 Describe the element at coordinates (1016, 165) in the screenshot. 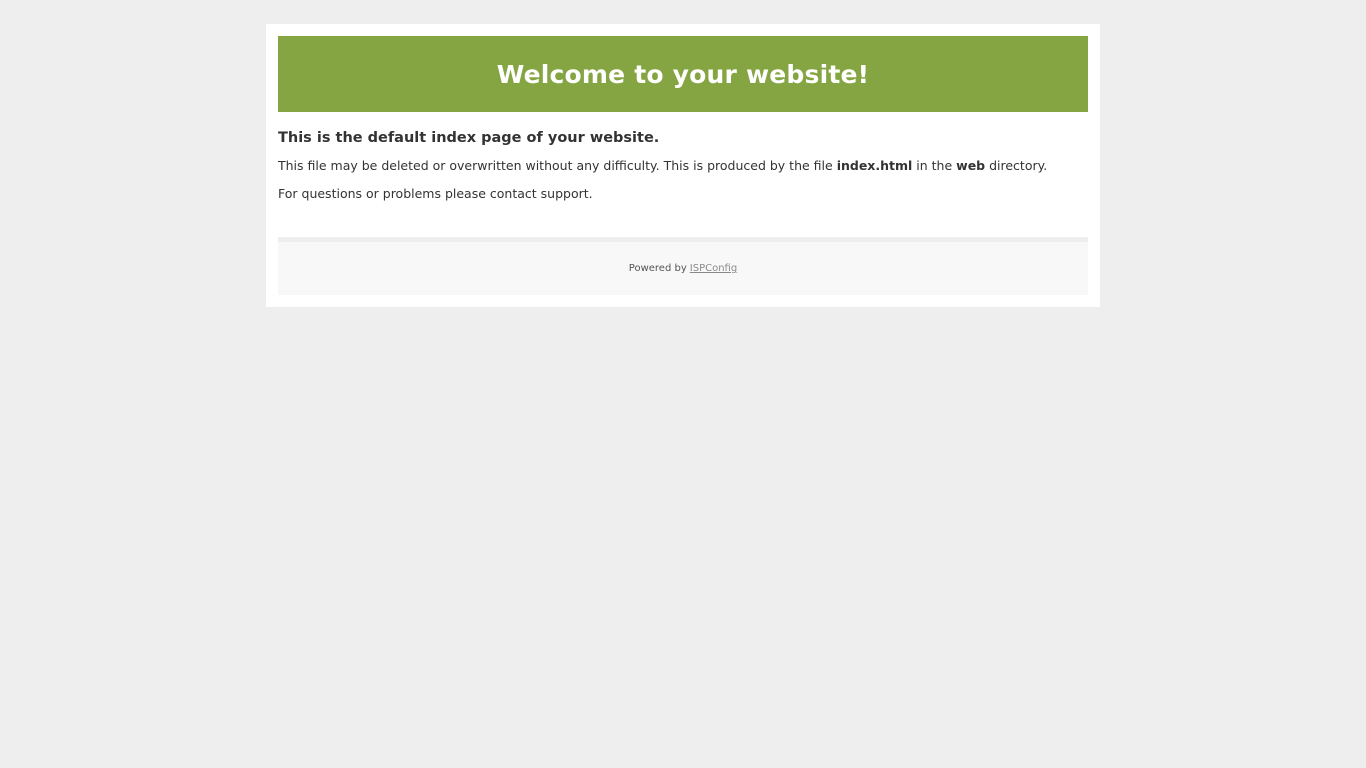

I see `info-text-part3: directory.` at that location.